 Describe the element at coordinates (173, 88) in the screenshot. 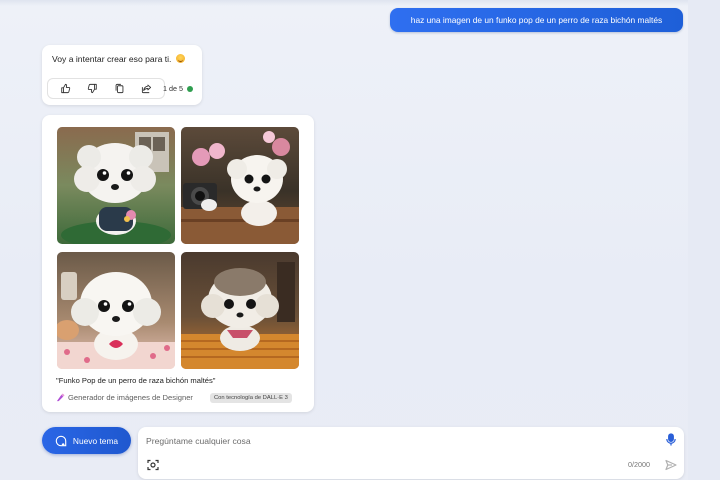

I see `page-count: 1 de 5` at that location.